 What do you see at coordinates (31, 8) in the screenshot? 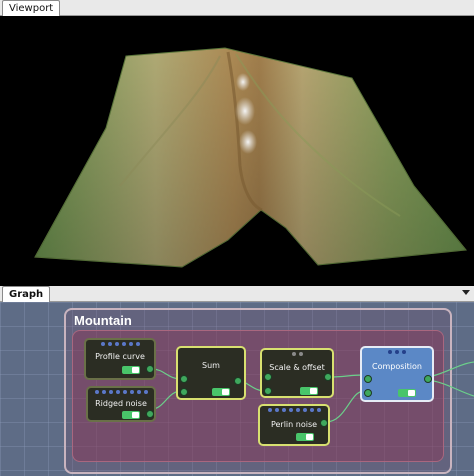
I see `tab-viewport: Viewport` at bounding box center [31, 8].